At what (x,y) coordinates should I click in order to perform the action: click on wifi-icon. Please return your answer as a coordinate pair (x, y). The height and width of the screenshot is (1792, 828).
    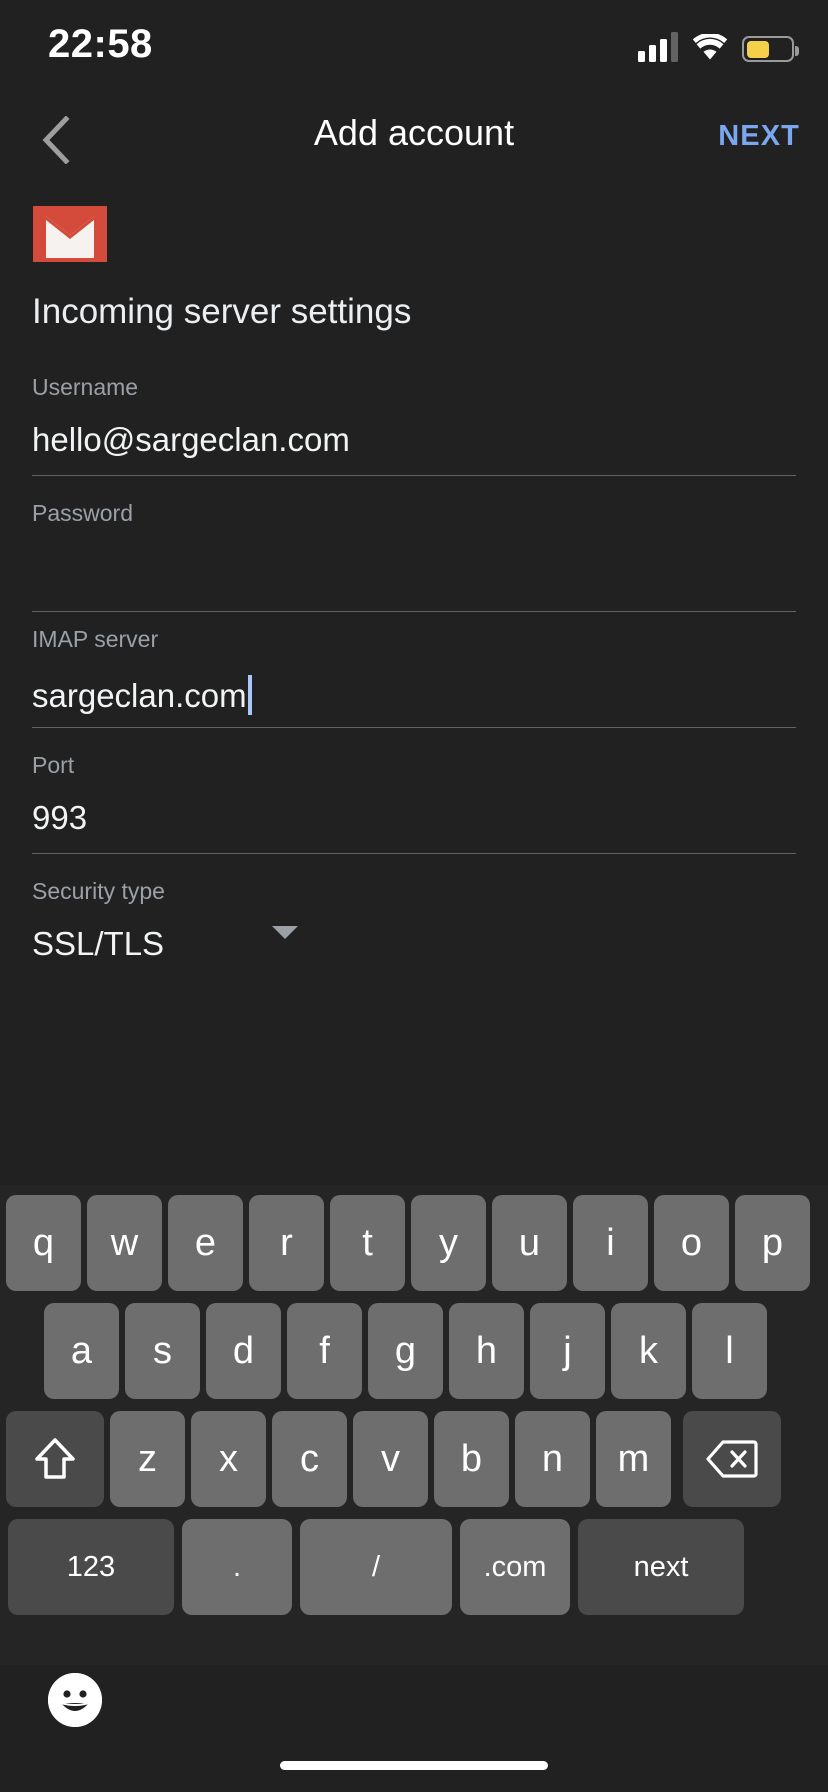
    Looking at the image, I should click on (710, 47).